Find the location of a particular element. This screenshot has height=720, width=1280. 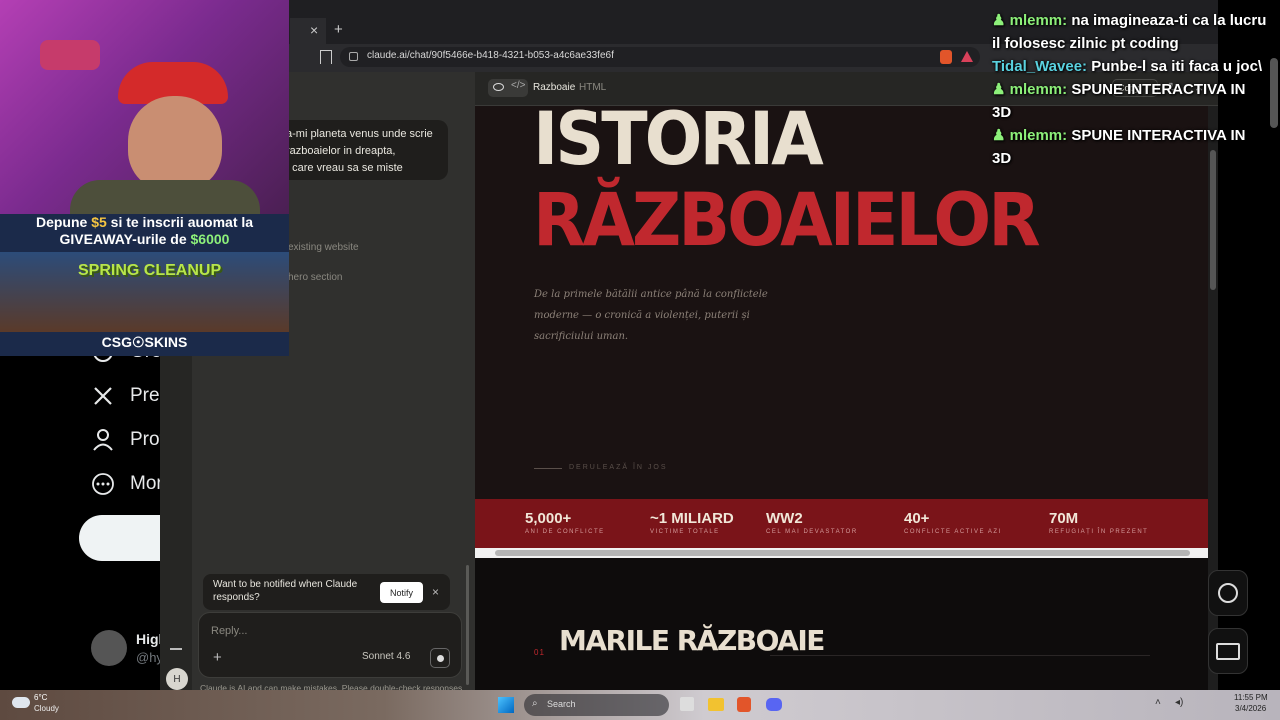

voice-icon is located at coordinates (440, 658).